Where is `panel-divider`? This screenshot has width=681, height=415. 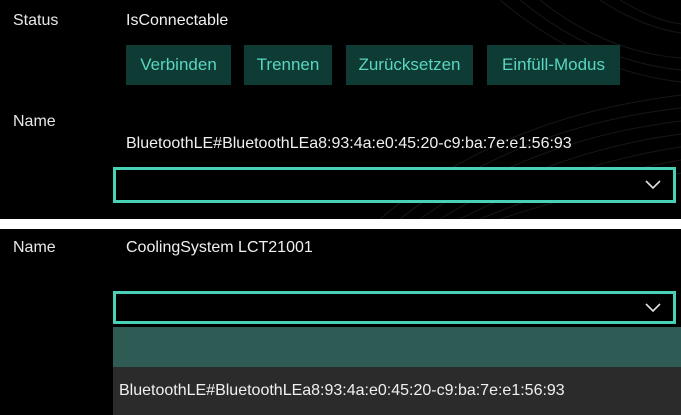
panel-divider is located at coordinates (340, 224).